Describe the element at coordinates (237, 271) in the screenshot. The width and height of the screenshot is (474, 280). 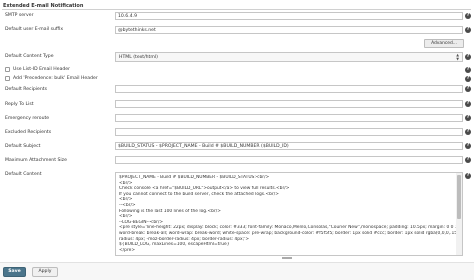
I see `bottom-button-bar` at that location.